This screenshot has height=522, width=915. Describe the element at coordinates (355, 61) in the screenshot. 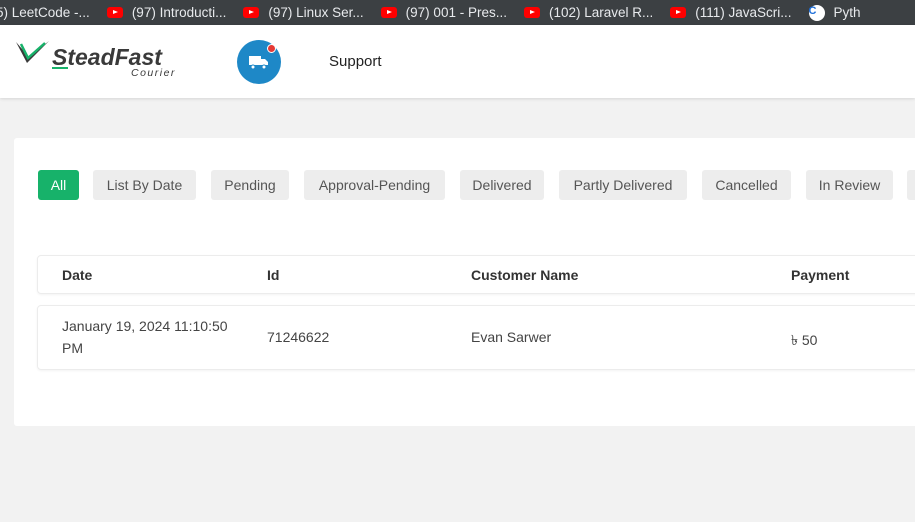

I see `support-link: Support` at that location.